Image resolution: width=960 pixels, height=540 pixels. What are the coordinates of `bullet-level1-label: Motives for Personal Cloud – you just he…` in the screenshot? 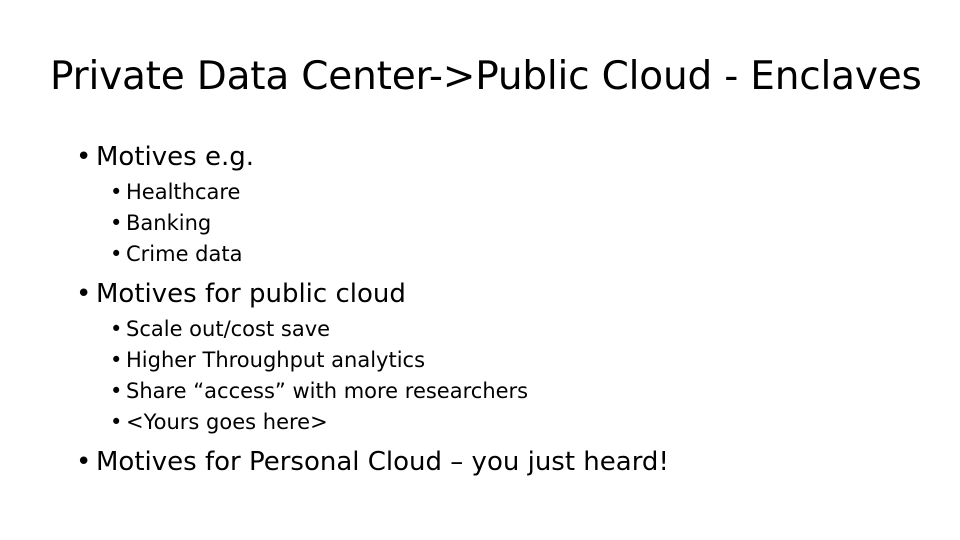 It's located at (382, 462).